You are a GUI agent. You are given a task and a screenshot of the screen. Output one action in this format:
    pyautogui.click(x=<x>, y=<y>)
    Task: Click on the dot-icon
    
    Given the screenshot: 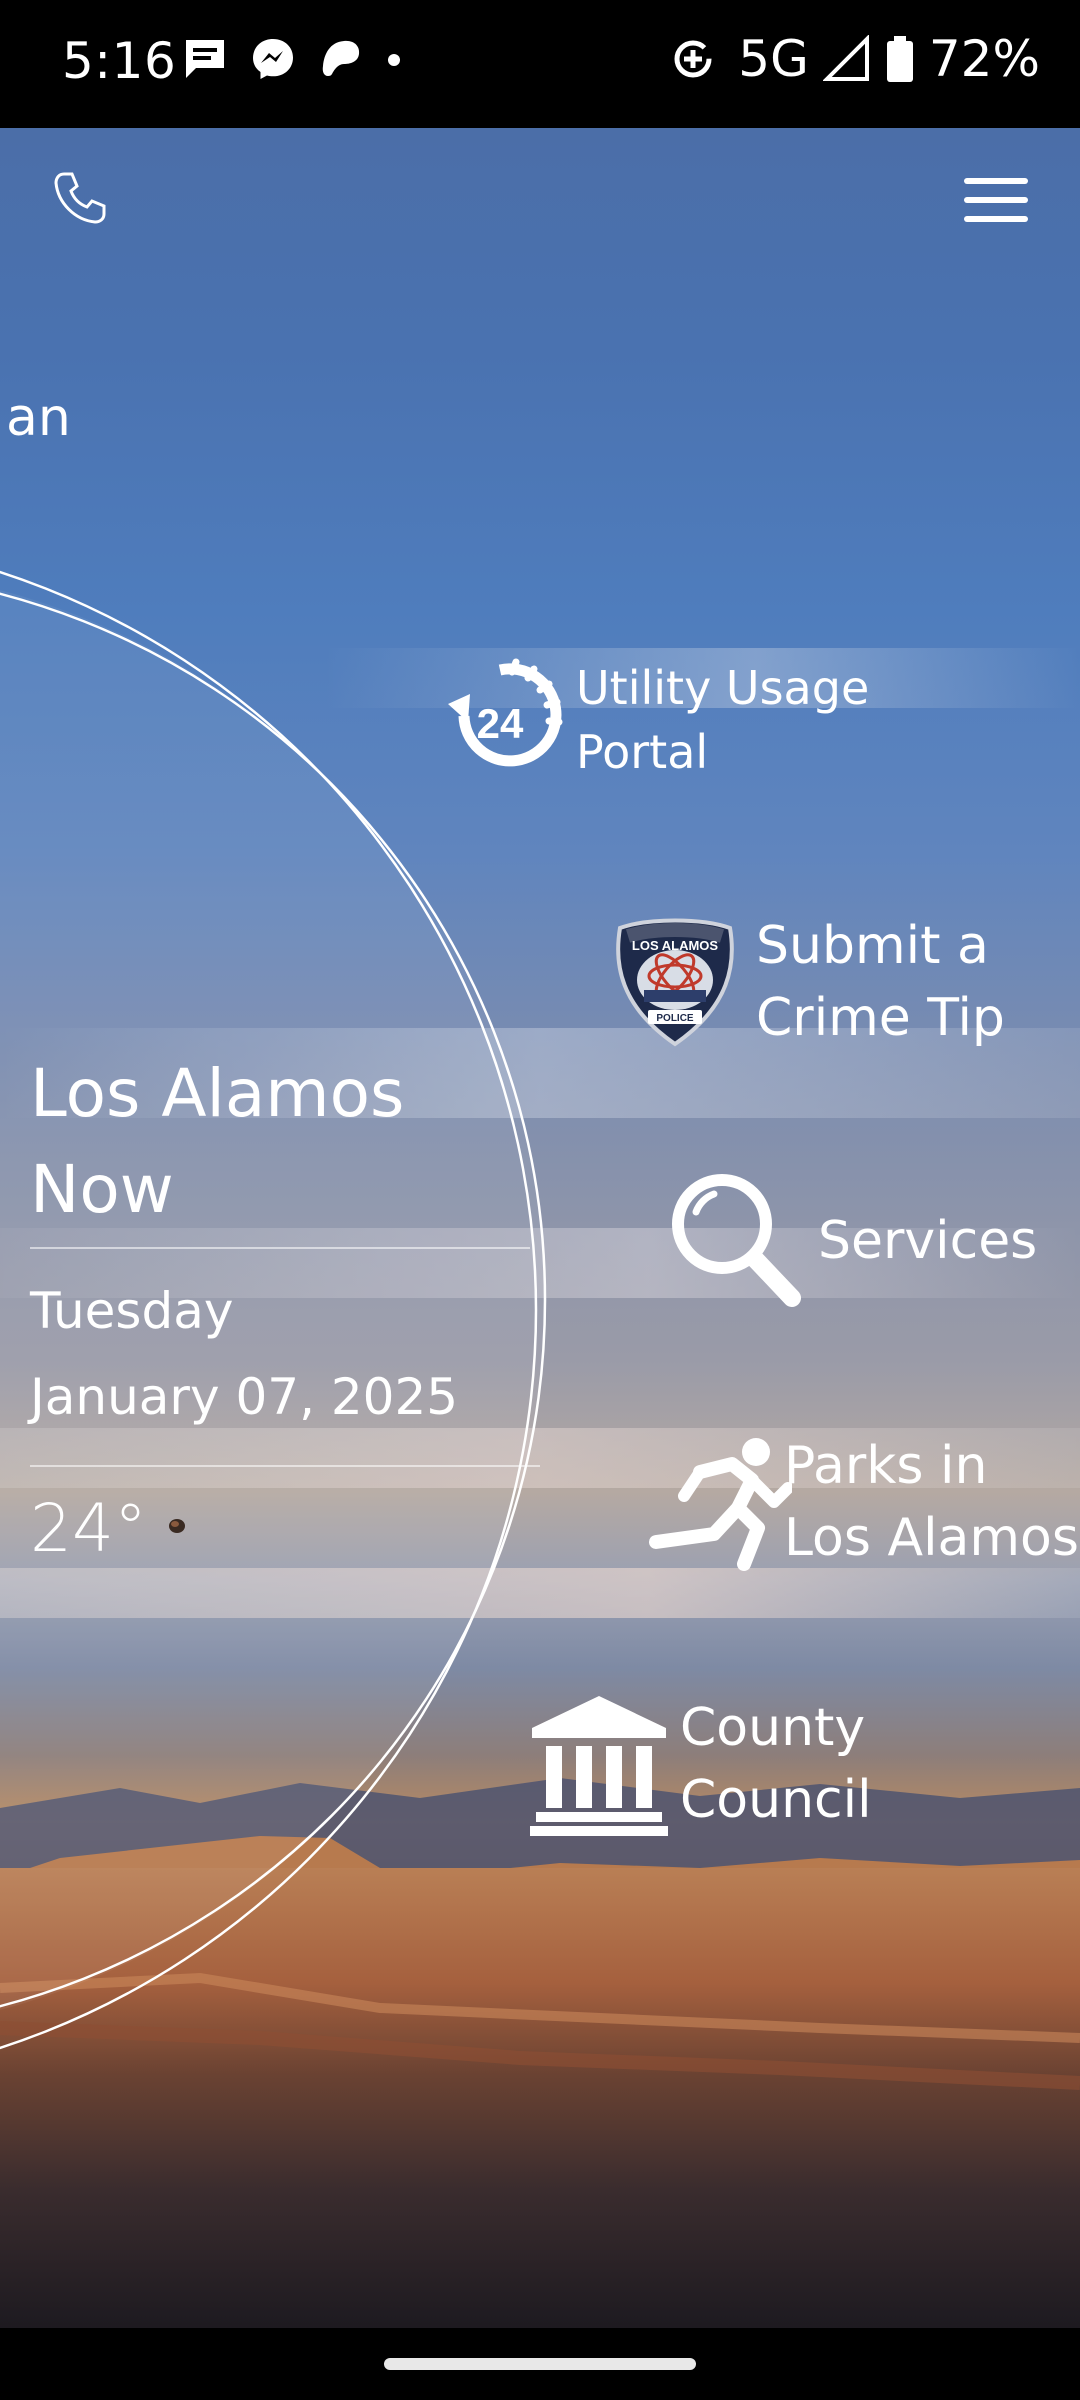 What is the action you would take?
    pyautogui.click(x=394, y=60)
    